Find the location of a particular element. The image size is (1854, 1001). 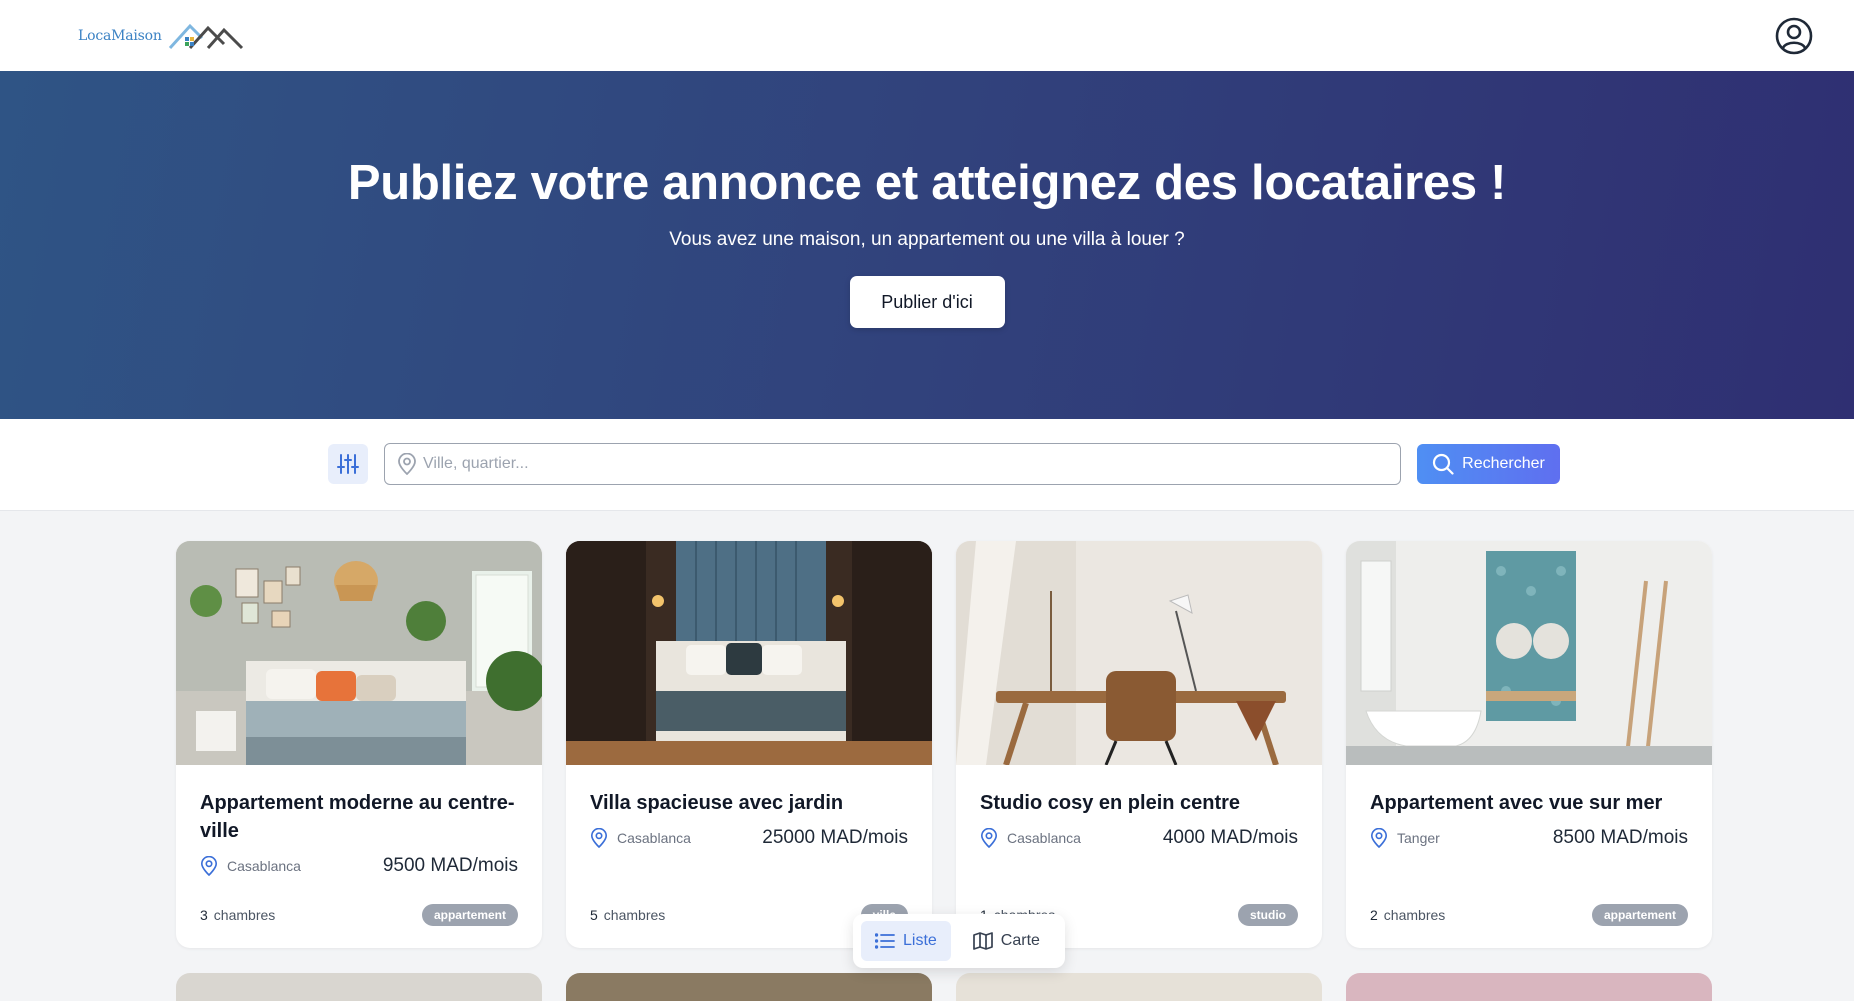

user-circle-icon is located at coordinates (1794, 36).